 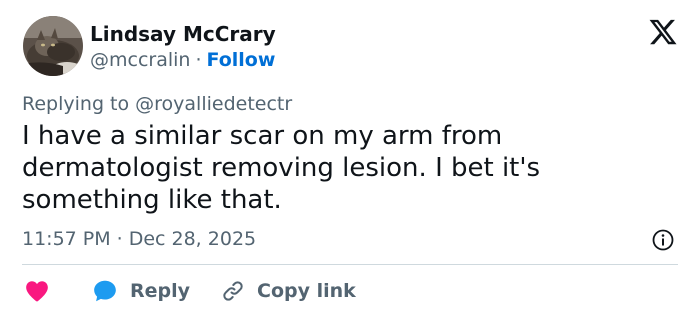 What do you see at coordinates (157, 104) in the screenshot?
I see `replying-to: Replying to @royalliedetectr` at bounding box center [157, 104].